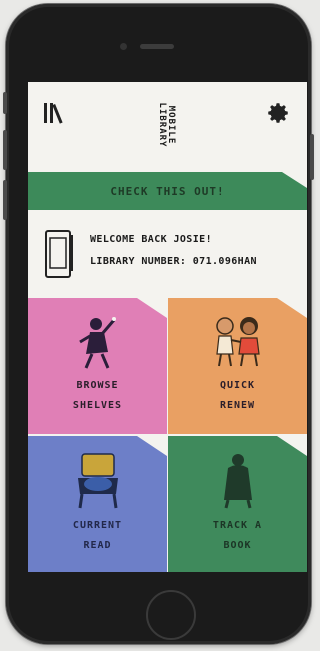  I want to click on logo-text: MOBILE LIBRARY, so click(166, 125).